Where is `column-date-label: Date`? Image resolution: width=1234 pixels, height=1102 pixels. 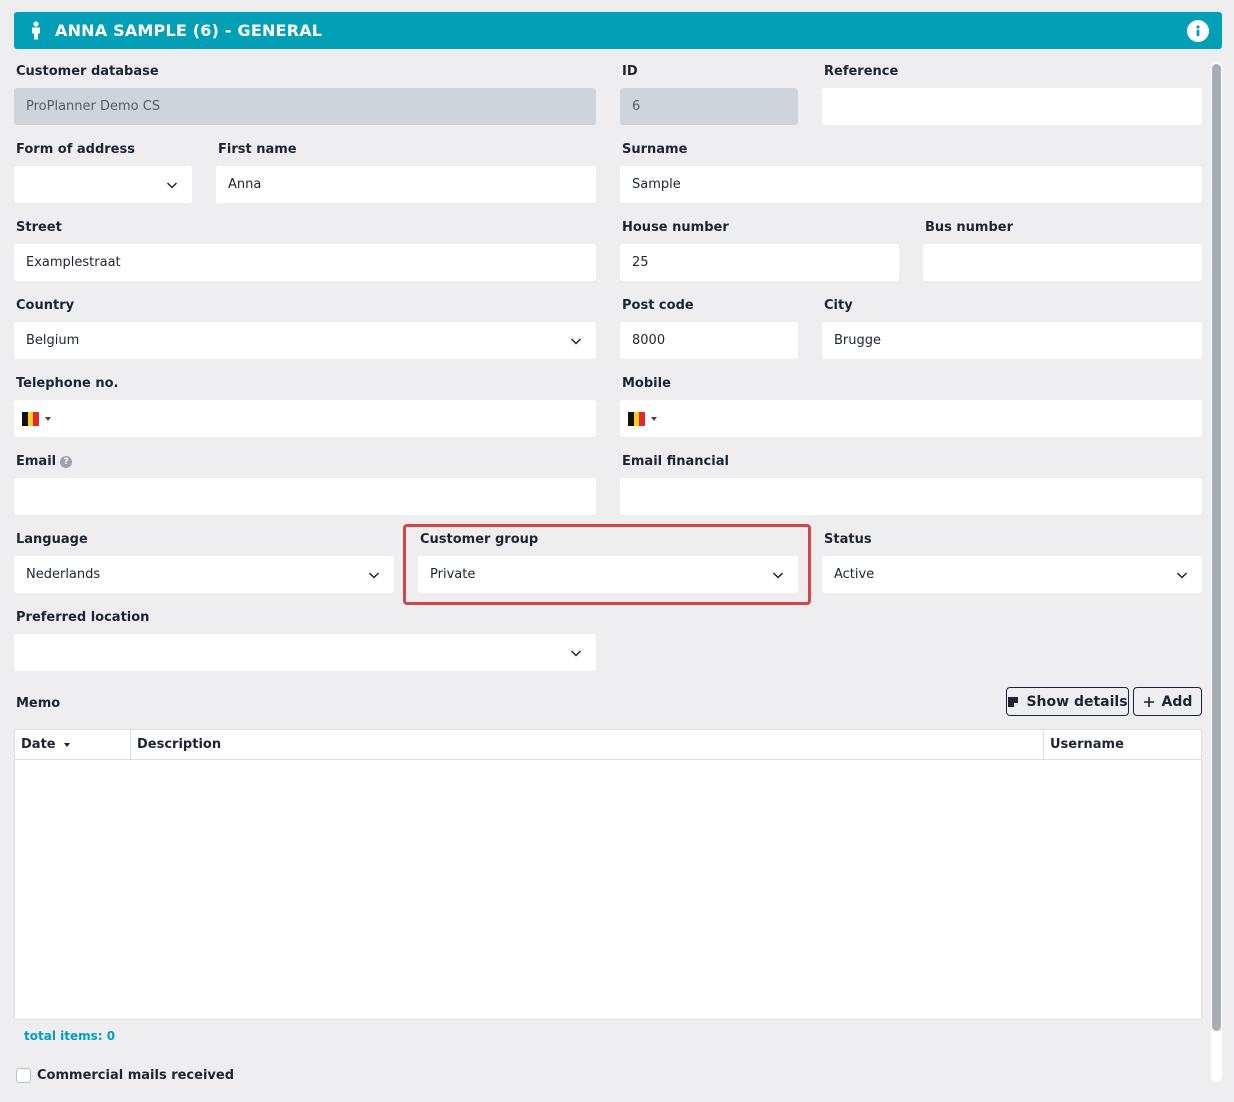 column-date-label: Date is located at coordinates (38, 744).